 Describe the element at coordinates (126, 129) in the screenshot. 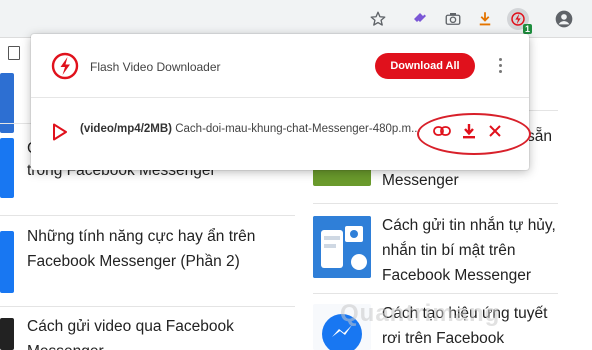

I see `video-format: (video/mp4/2MB)` at that location.